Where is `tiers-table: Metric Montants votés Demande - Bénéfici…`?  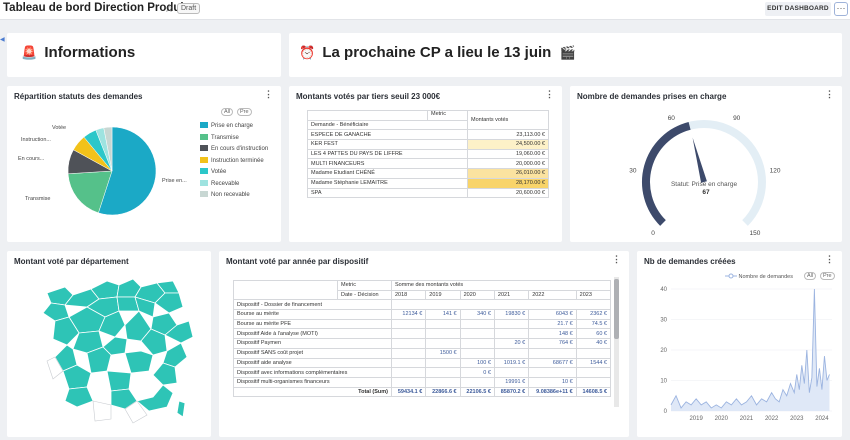 tiers-table: Metric Montants votés Demande - Bénéfici… is located at coordinates (428, 154).